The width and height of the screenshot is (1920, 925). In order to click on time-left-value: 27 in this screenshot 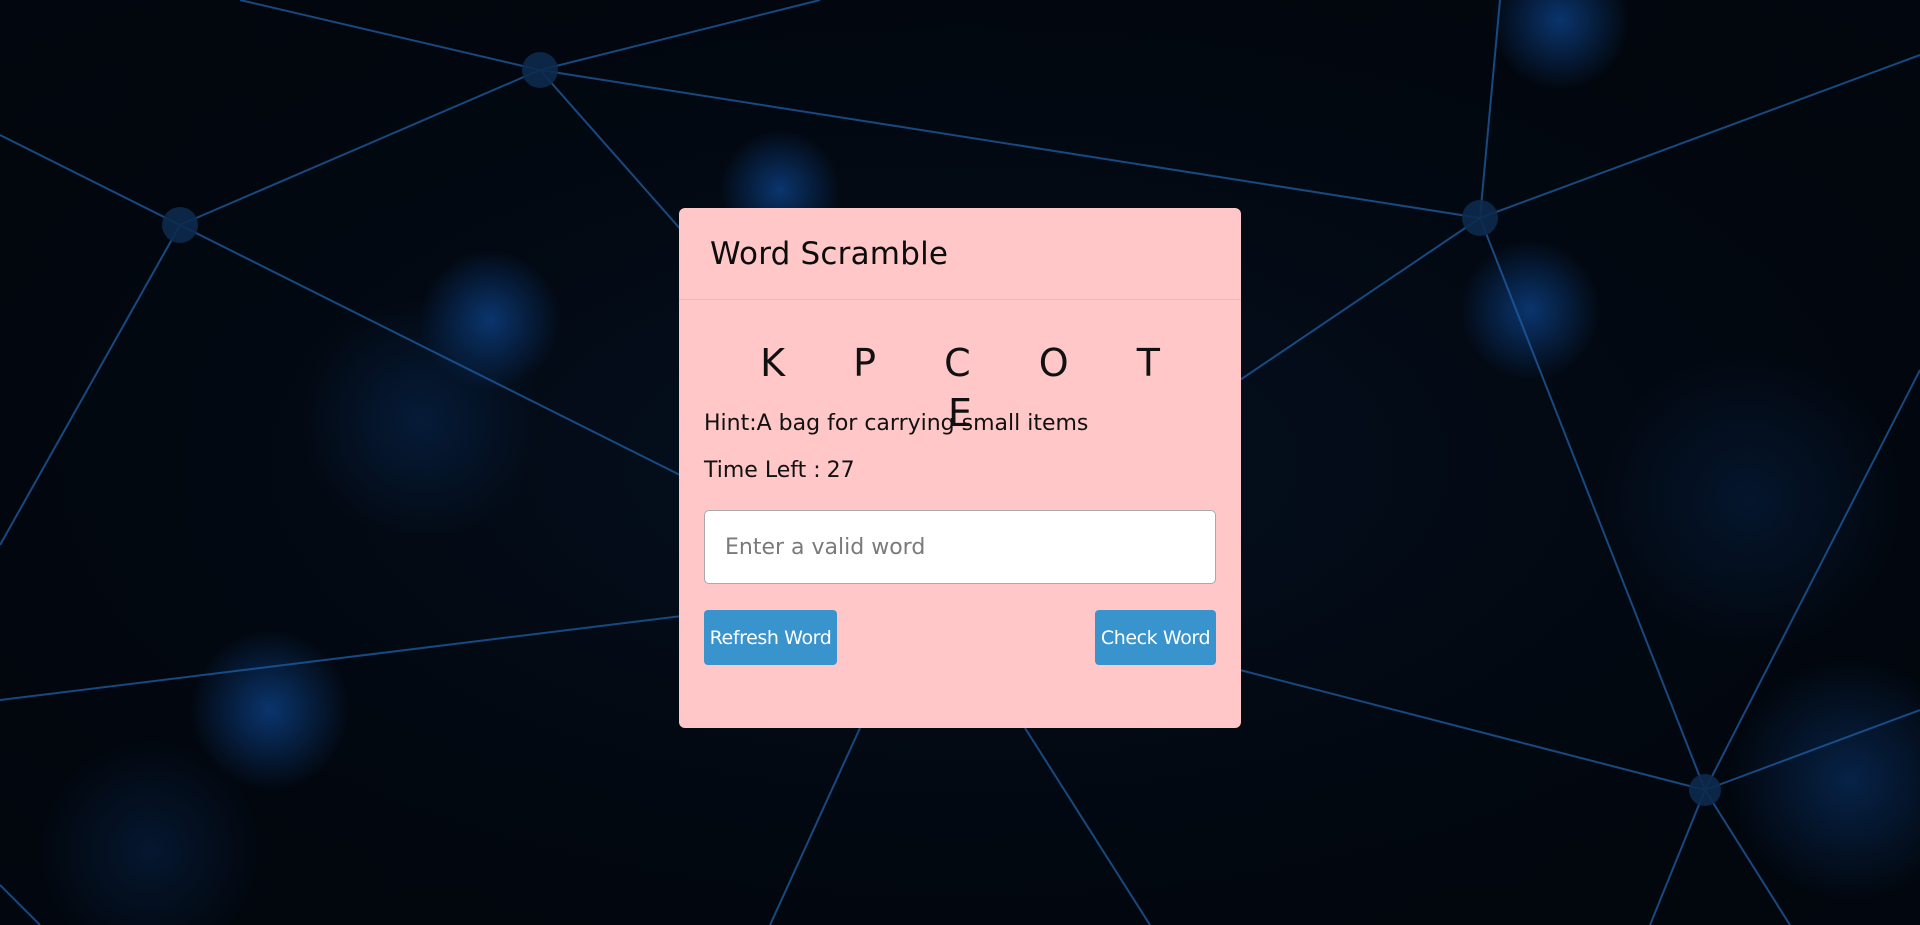, I will do `click(840, 470)`.